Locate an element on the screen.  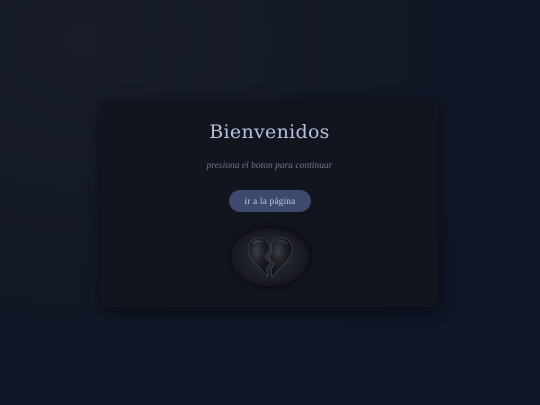
page-title: Bienvenidos is located at coordinates (269, 132).